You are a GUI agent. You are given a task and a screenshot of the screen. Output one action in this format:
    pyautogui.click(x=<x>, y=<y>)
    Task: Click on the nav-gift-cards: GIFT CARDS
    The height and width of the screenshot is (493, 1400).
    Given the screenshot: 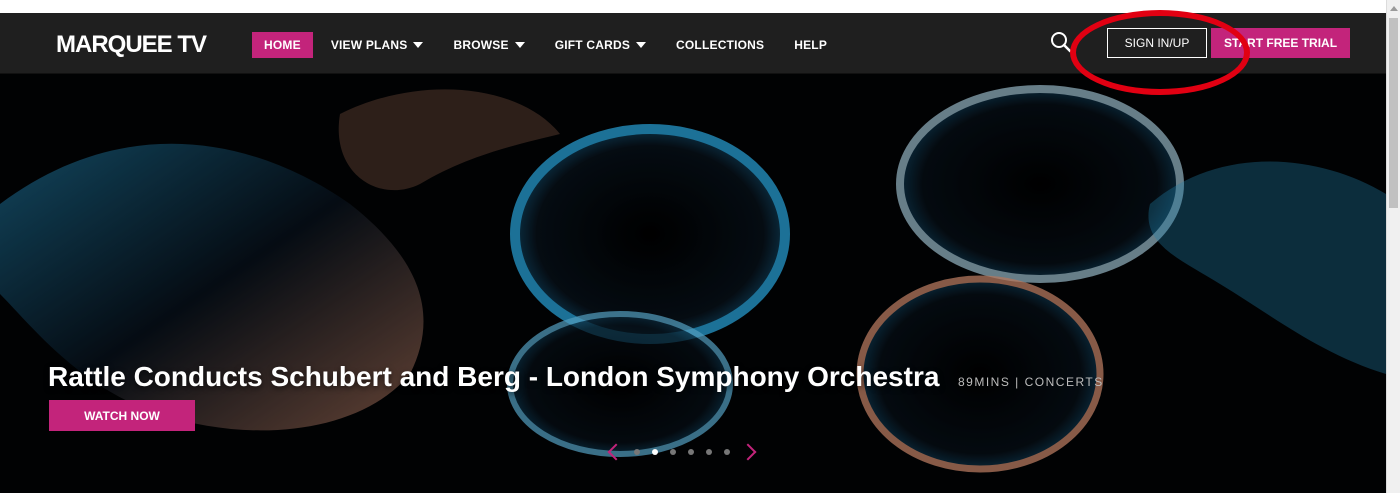 What is the action you would take?
    pyautogui.click(x=600, y=45)
    